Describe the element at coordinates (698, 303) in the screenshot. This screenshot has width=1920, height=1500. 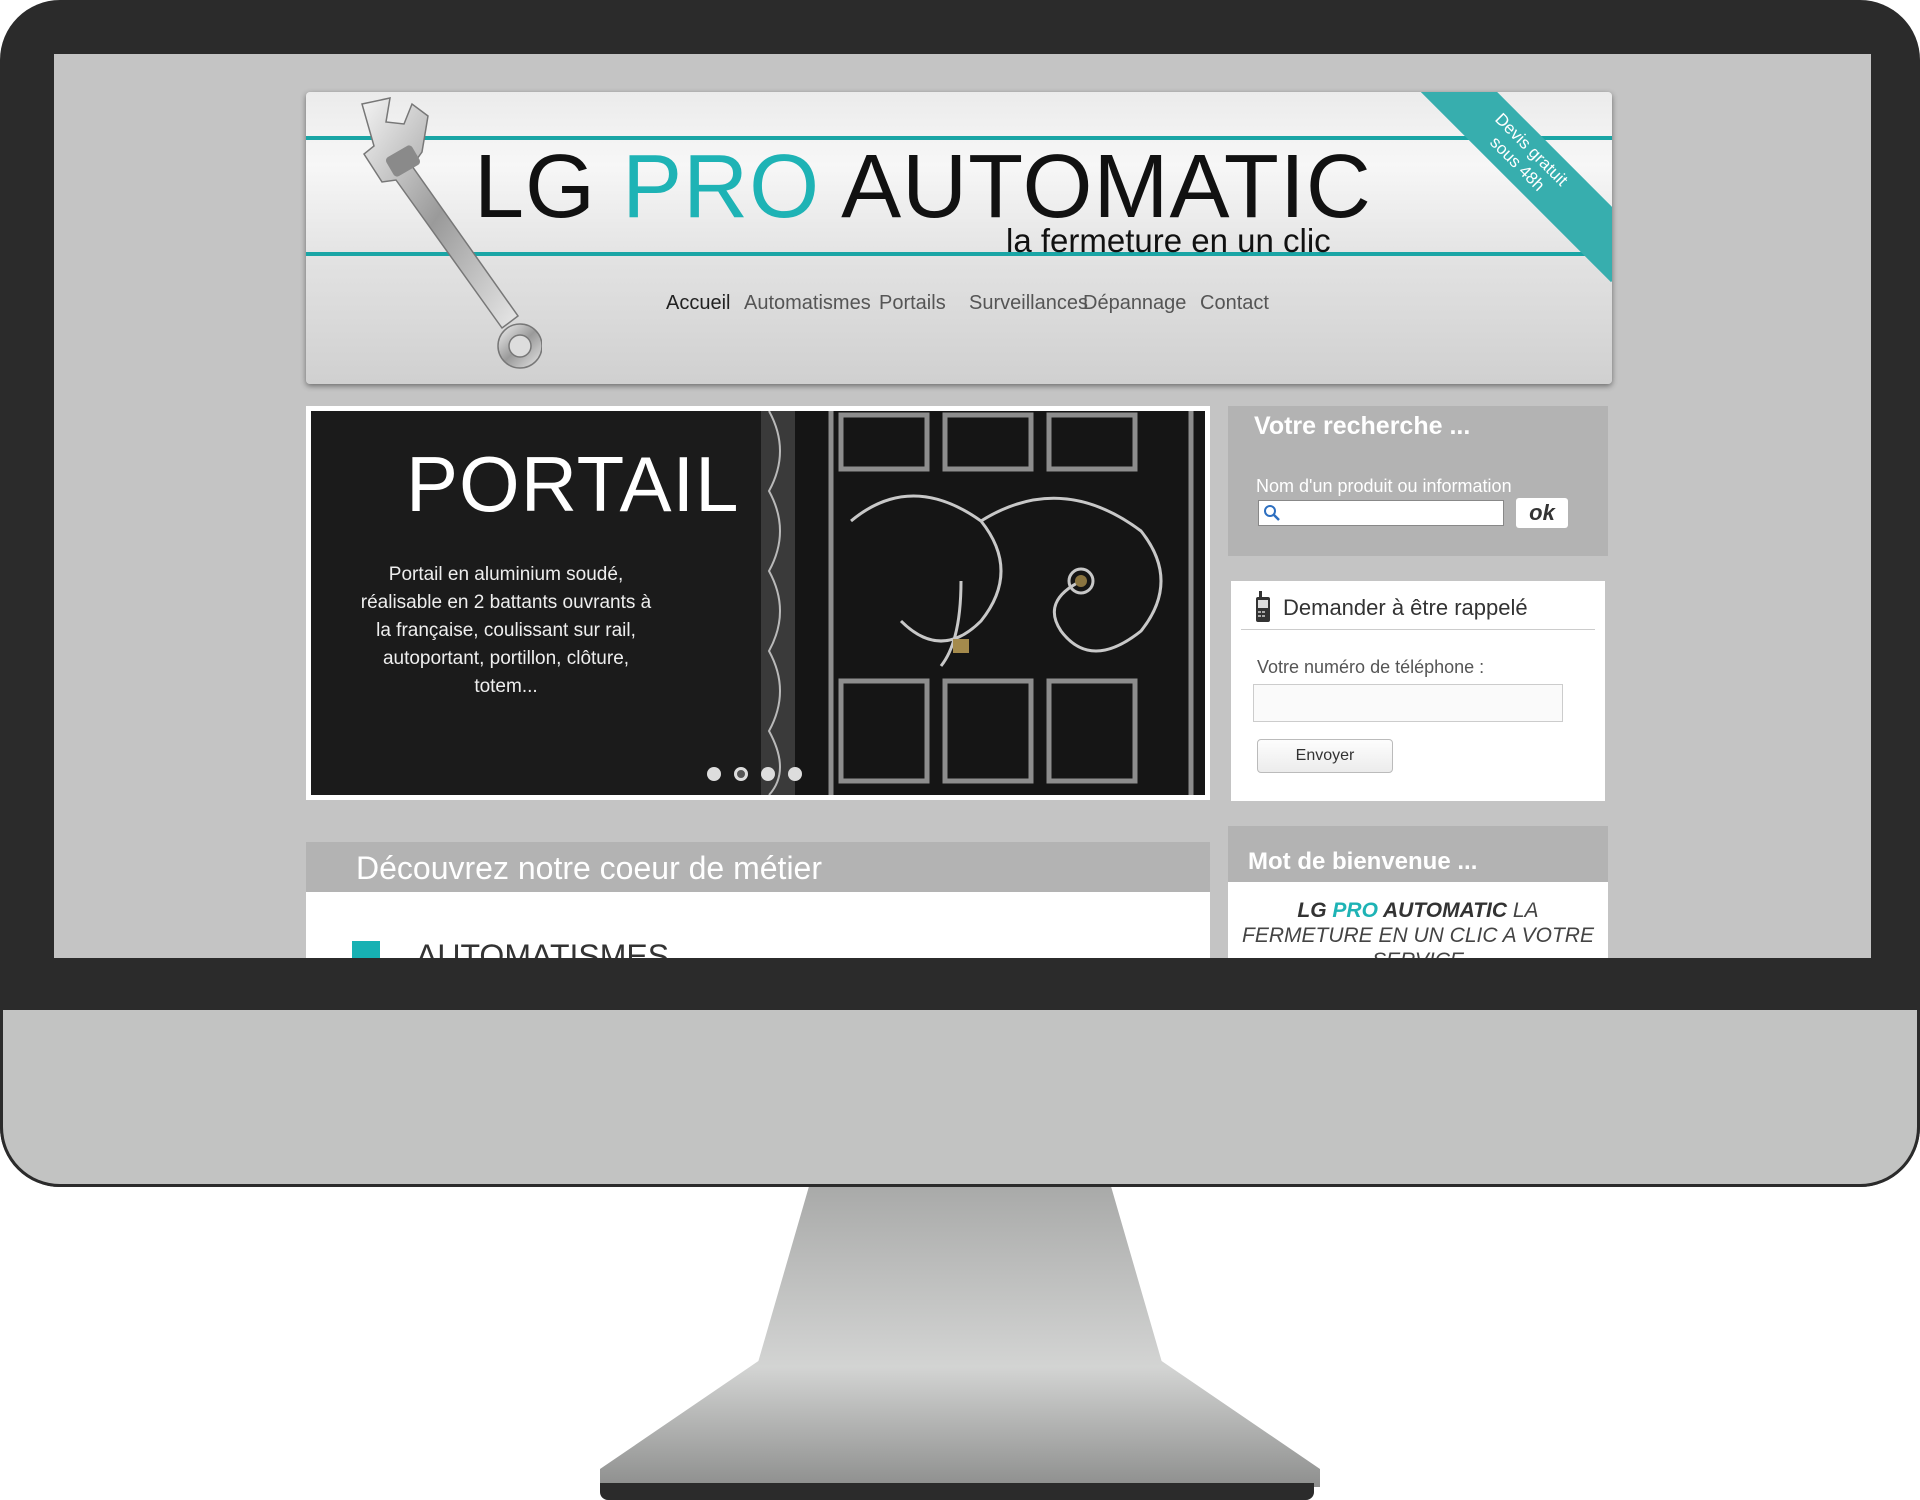
I see `nav-accueil: Accueil` at that location.